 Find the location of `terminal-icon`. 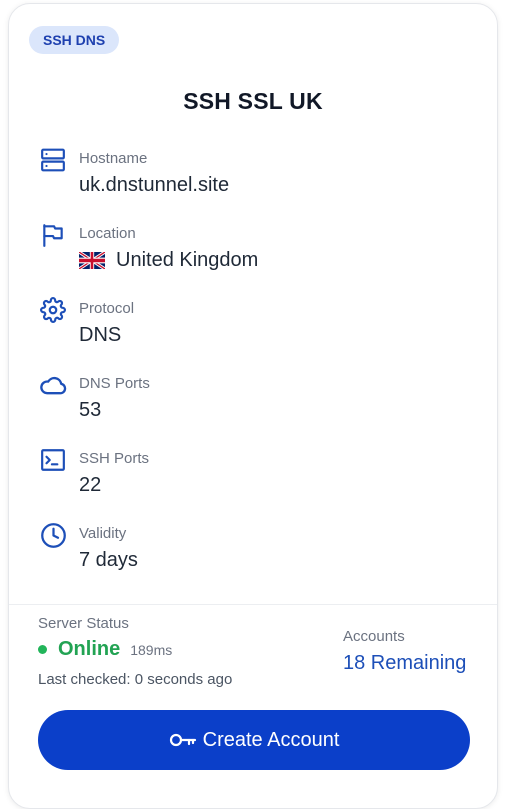

terminal-icon is located at coordinates (53, 460).